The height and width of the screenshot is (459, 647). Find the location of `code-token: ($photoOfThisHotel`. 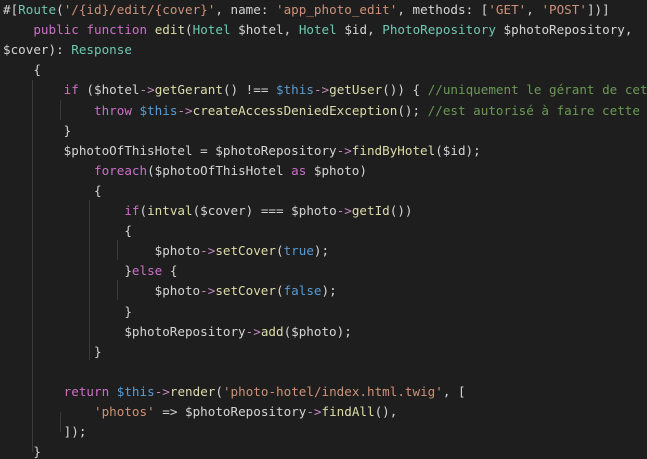

code-token: ($photoOfThisHotel is located at coordinates (219, 170).